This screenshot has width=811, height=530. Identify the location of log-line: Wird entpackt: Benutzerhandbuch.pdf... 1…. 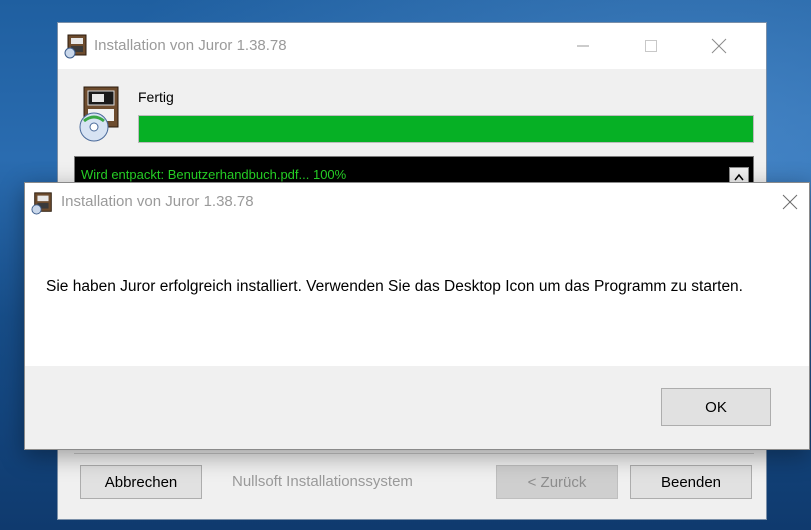
(214, 174).